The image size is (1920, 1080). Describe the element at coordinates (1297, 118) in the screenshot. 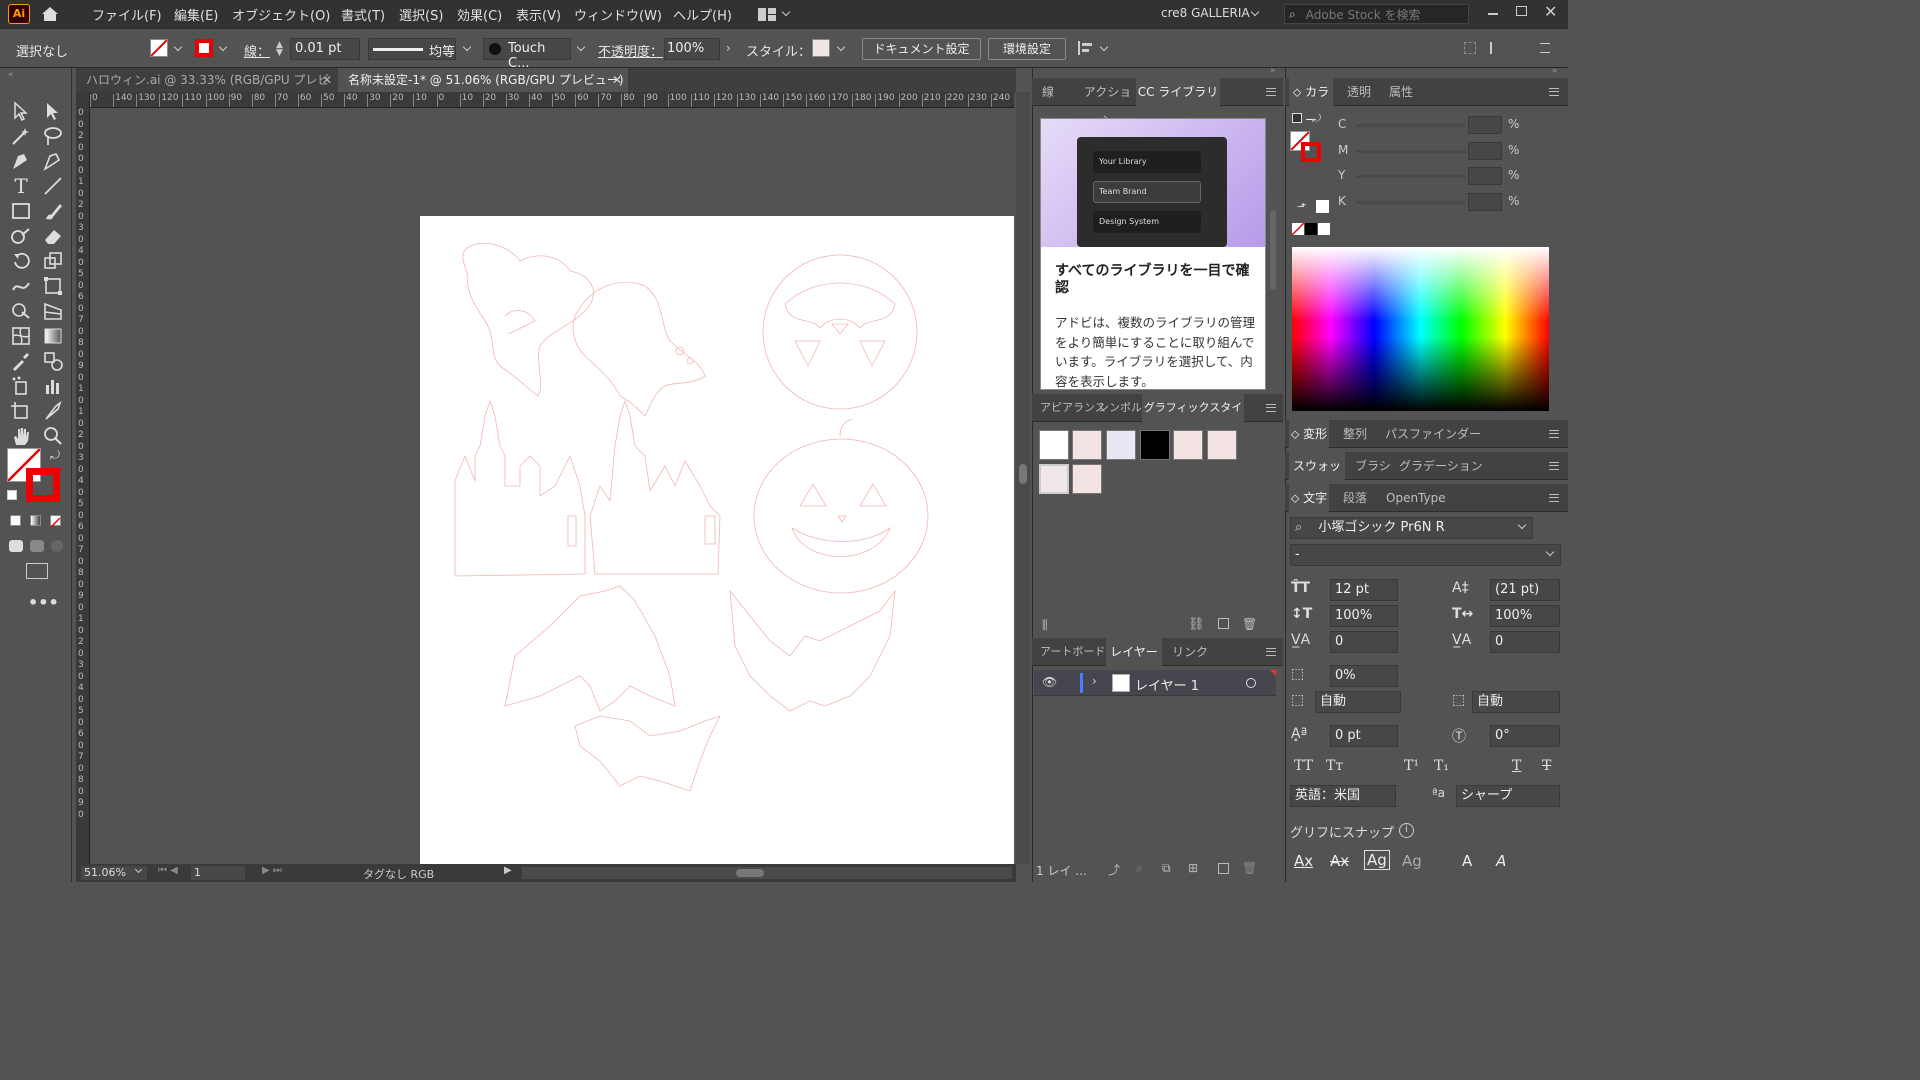

I see `default-colors-icon` at that location.